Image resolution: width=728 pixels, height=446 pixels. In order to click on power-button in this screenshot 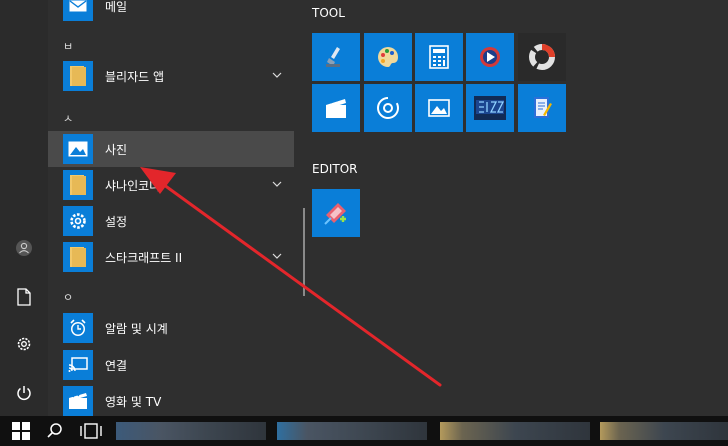, I will do `click(24, 393)`.